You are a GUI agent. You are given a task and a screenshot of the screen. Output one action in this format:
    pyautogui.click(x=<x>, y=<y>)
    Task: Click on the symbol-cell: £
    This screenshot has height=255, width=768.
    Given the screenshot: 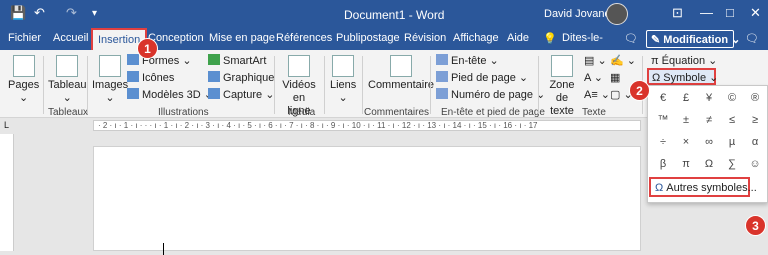 What is the action you would take?
    pyautogui.click(x=686, y=98)
    